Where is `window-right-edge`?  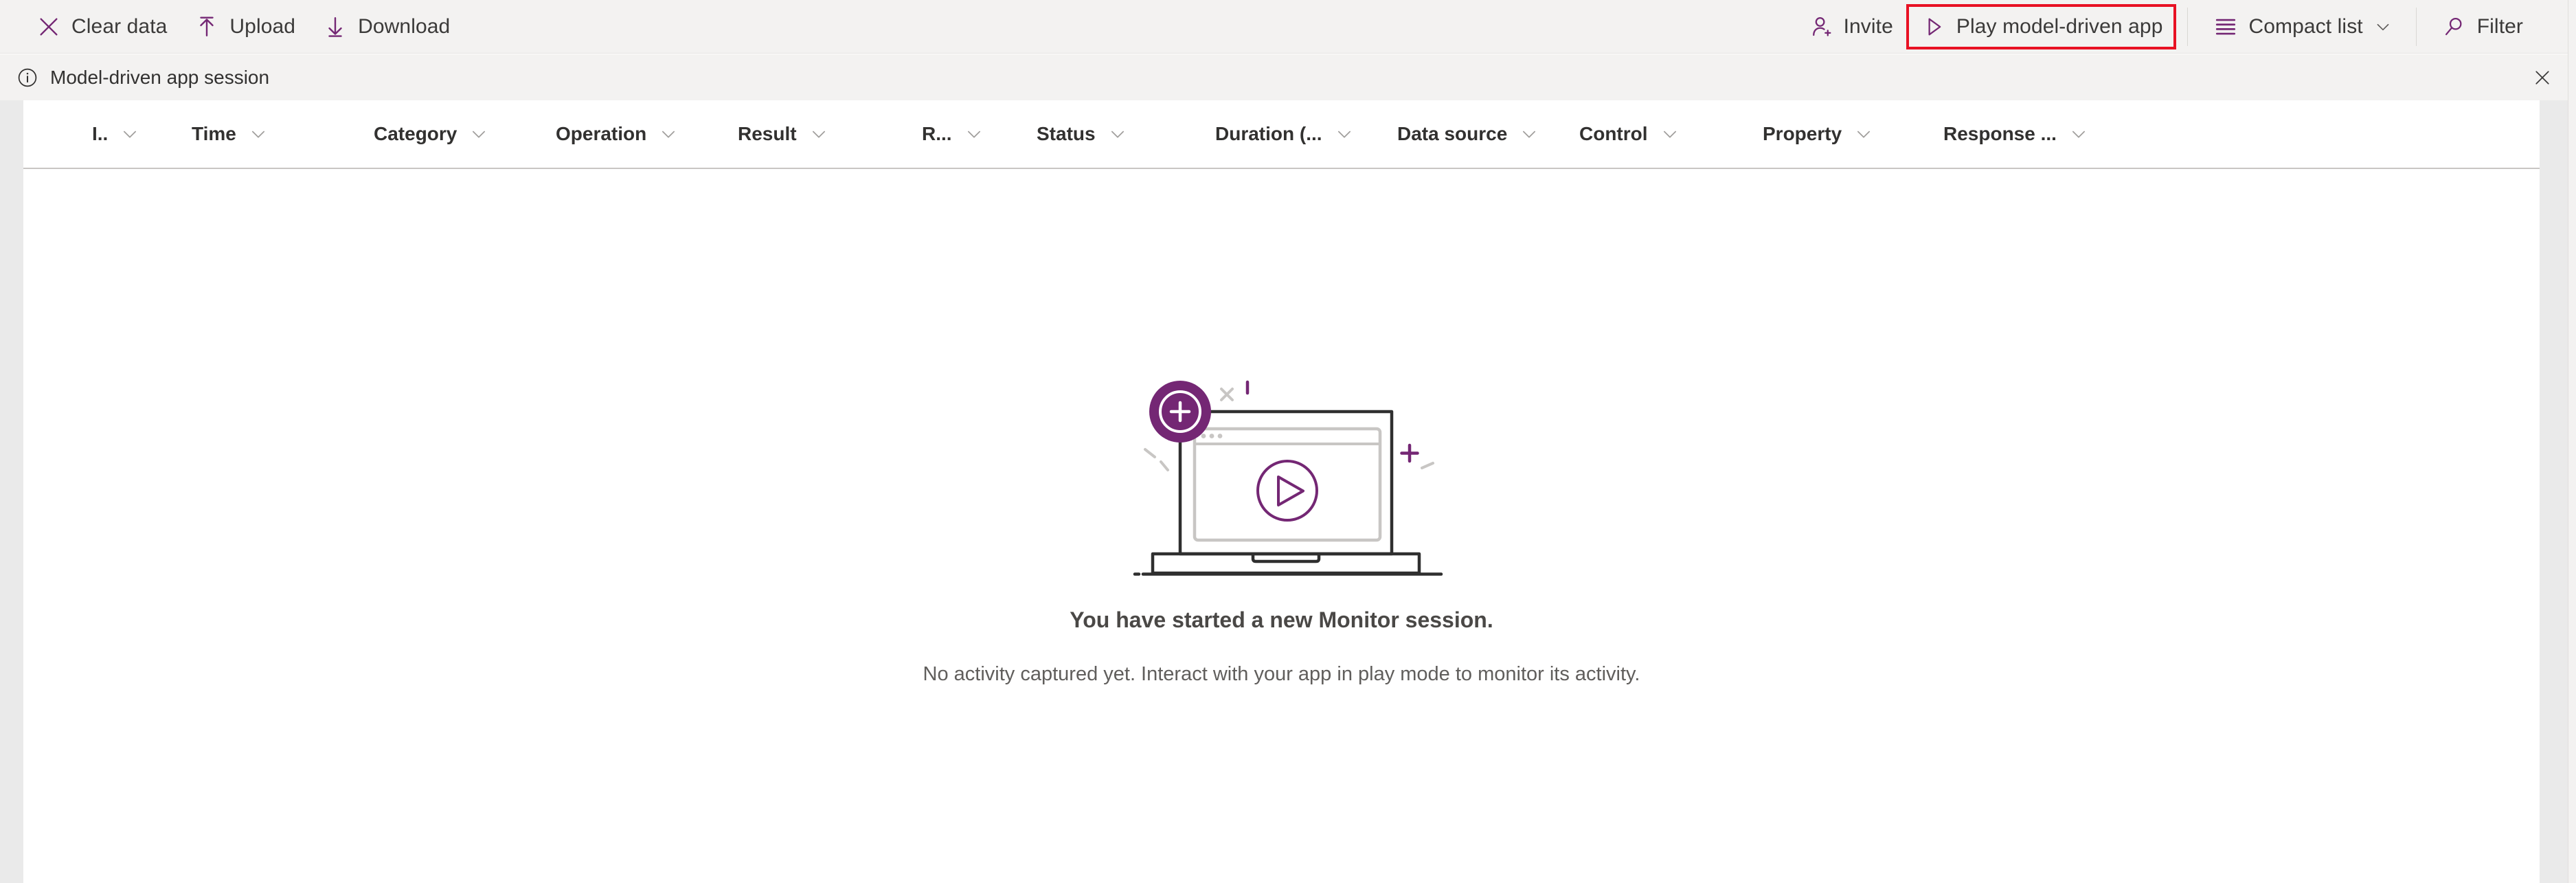
window-right-edge is located at coordinates (2572, 441).